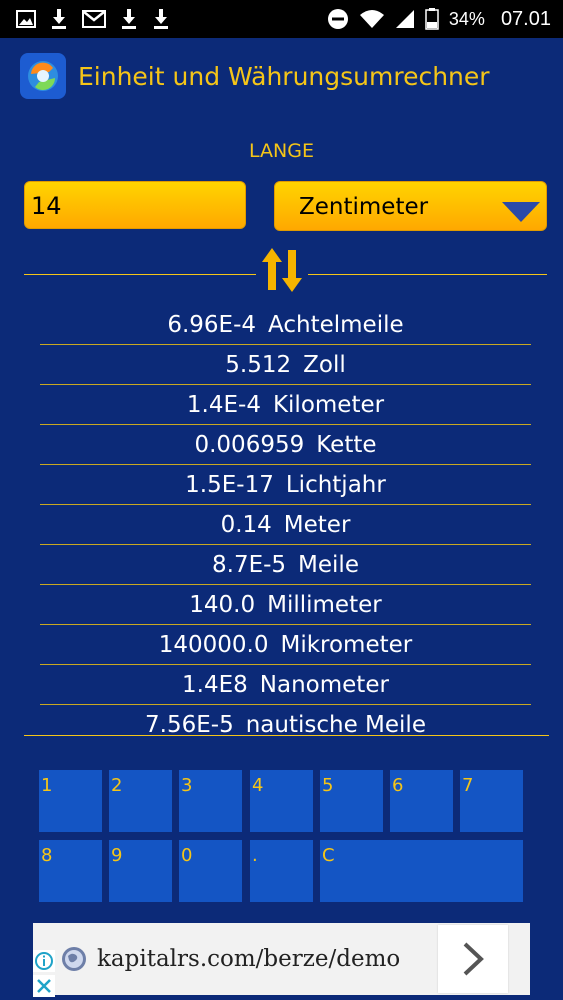 Image resolution: width=563 pixels, height=1000 pixels. What do you see at coordinates (285, 325) in the screenshot?
I see `list-item: 6.96E-4 Achtelmeile` at bounding box center [285, 325].